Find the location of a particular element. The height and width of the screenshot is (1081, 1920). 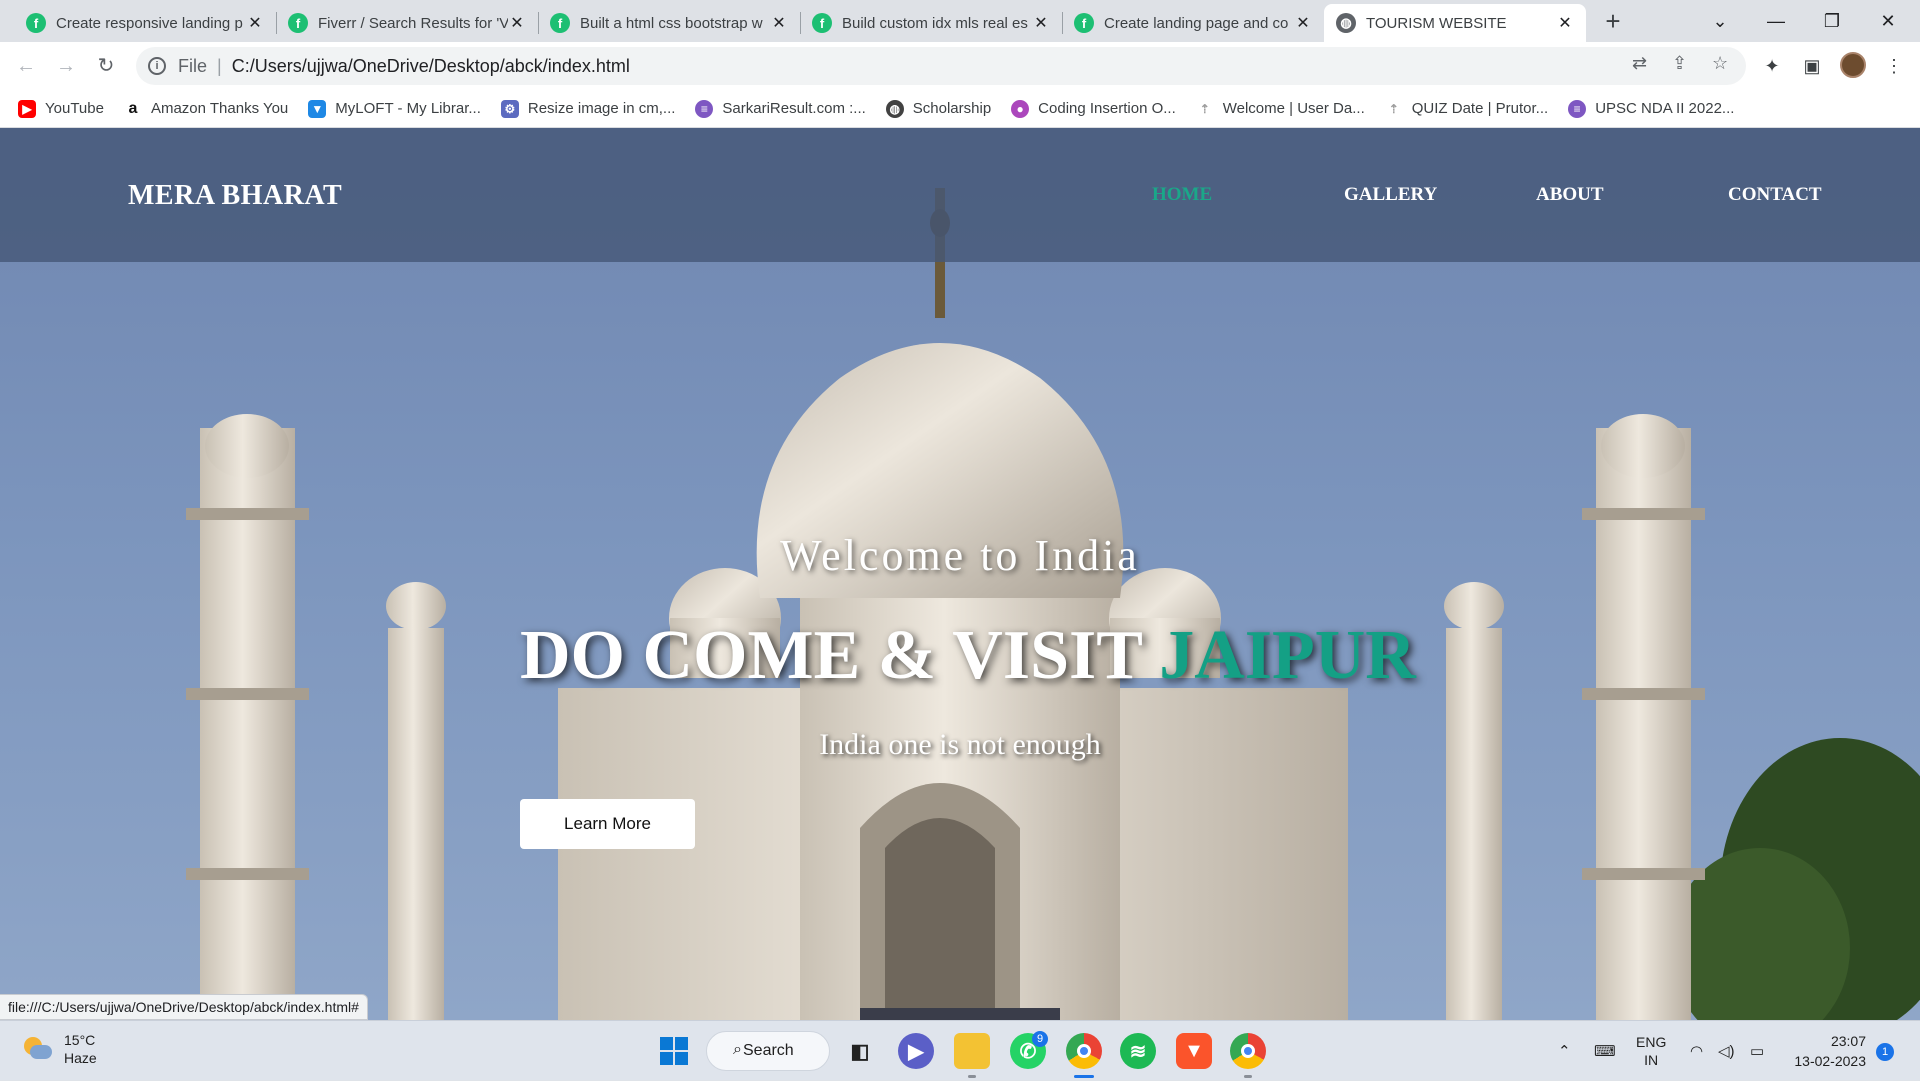

share-icon: ⇪ is located at coordinates (1679, 63).